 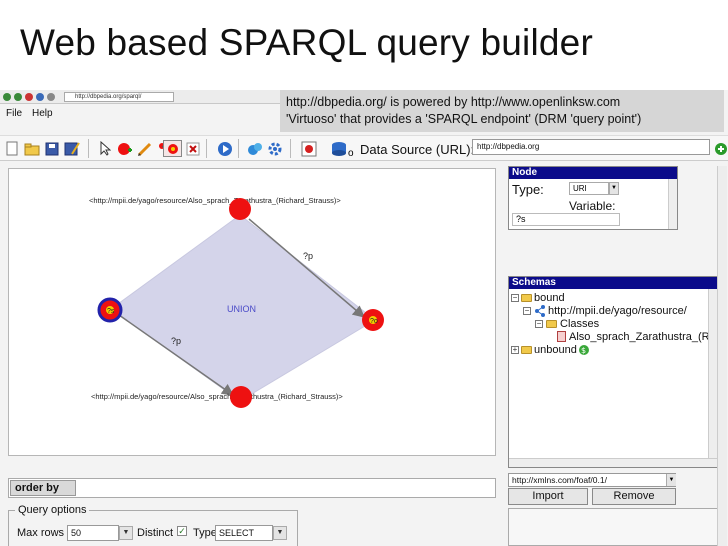 I want to click on money-icon: $, so click(x=584, y=350).